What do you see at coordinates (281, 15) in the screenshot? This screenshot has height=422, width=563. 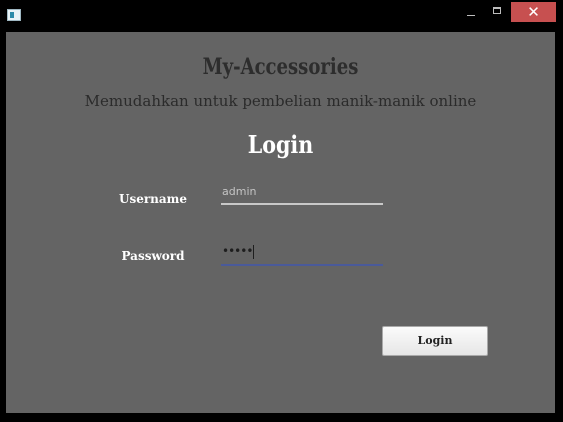 I see `title-bar: ✕` at bounding box center [281, 15].